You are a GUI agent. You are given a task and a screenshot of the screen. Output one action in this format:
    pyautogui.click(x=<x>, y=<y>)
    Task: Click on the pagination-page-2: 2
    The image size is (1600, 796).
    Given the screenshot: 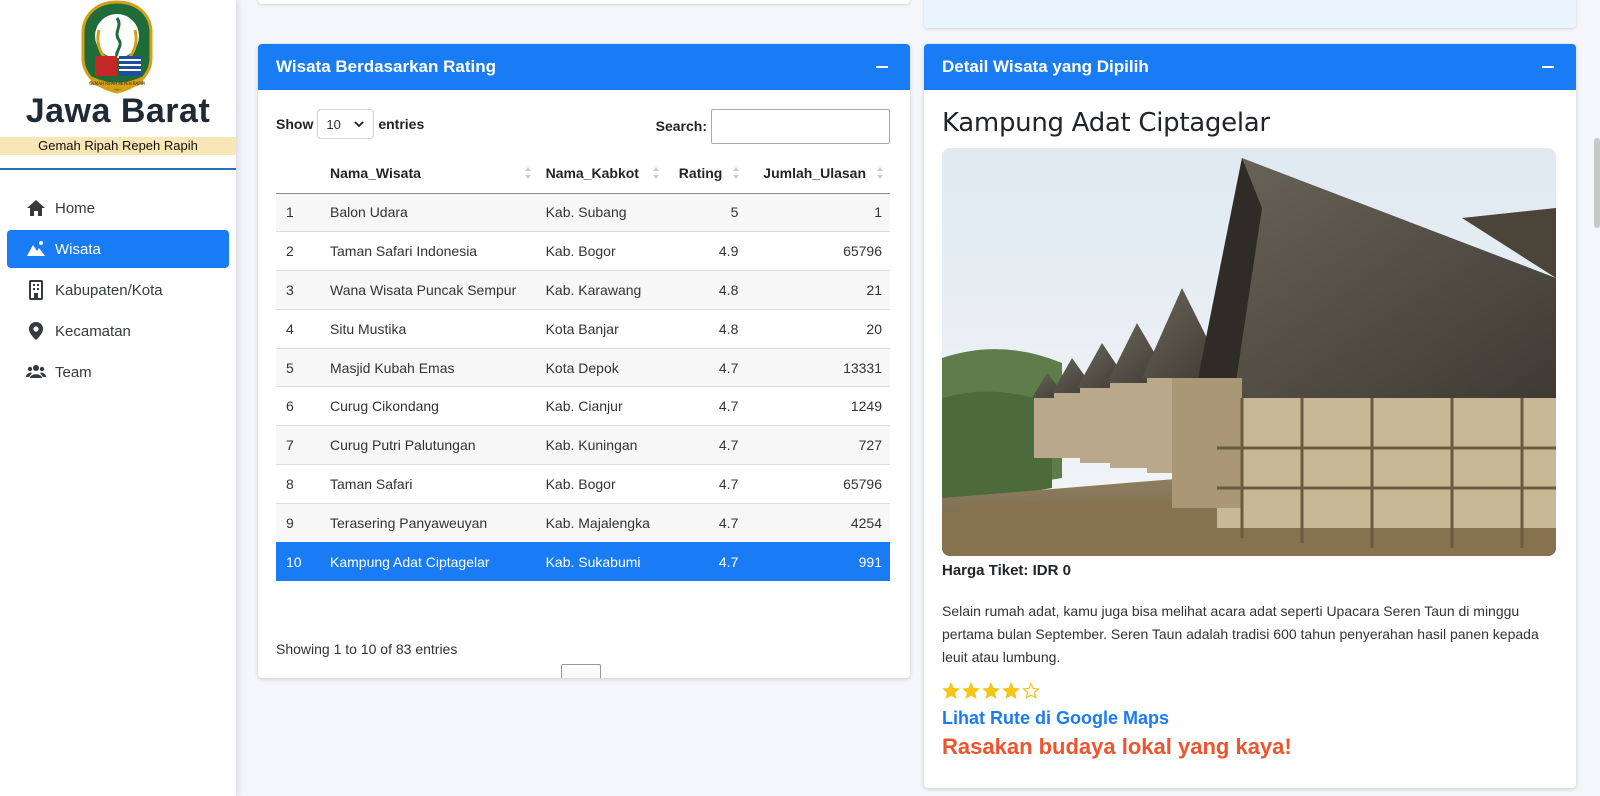 What is the action you would take?
    pyautogui.click(x=621, y=671)
    